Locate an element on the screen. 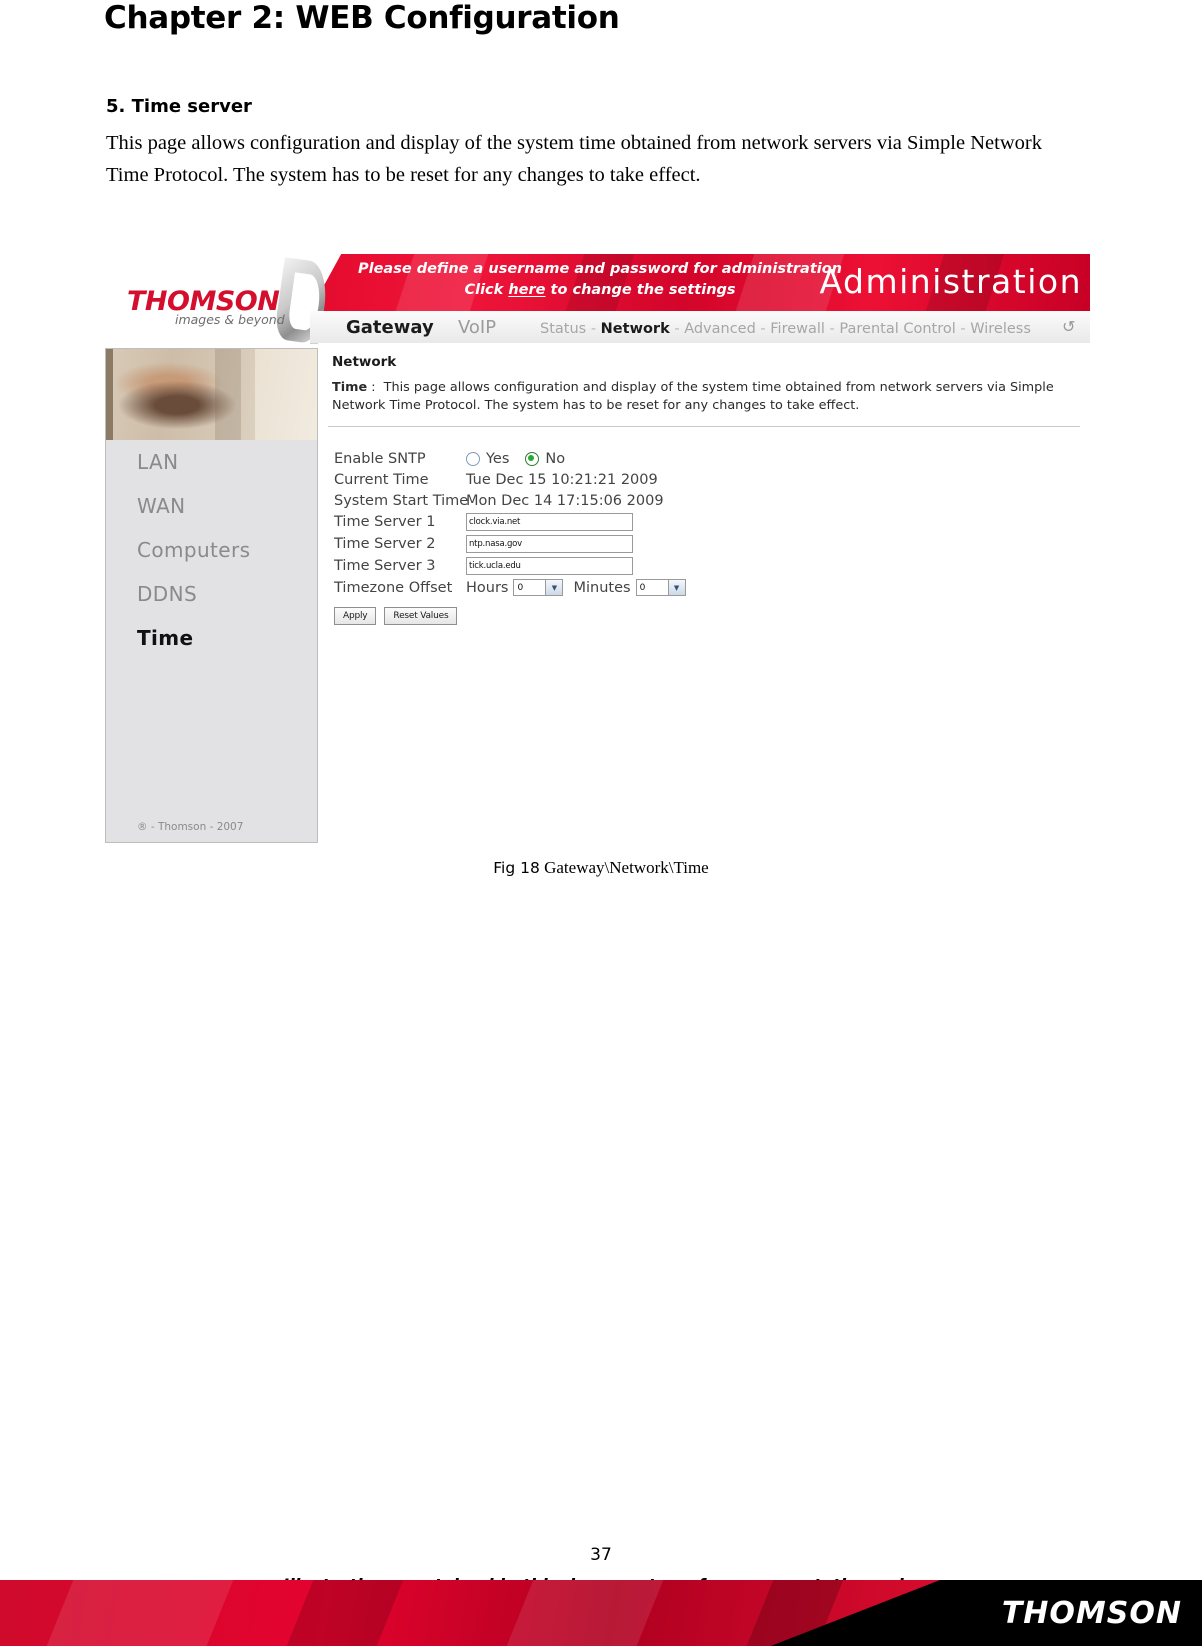  footer-brand-logo: THOMSON is located at coordinates (1091, 1613).